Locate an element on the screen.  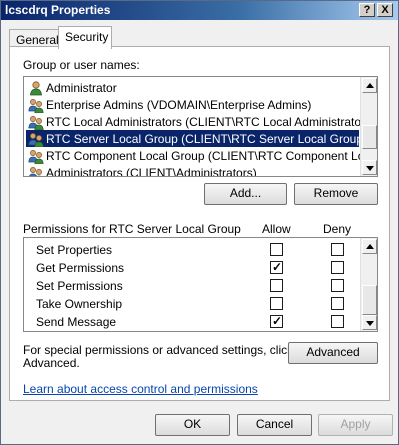
list-item: Administrators (CLIENT\Administrators) is located at coordinates (192, 170).